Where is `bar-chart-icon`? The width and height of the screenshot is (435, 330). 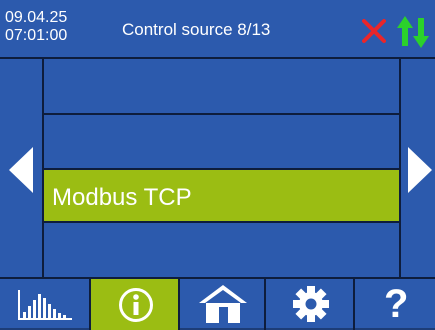 bar-chart-icon is located at coordinates (45, 305).